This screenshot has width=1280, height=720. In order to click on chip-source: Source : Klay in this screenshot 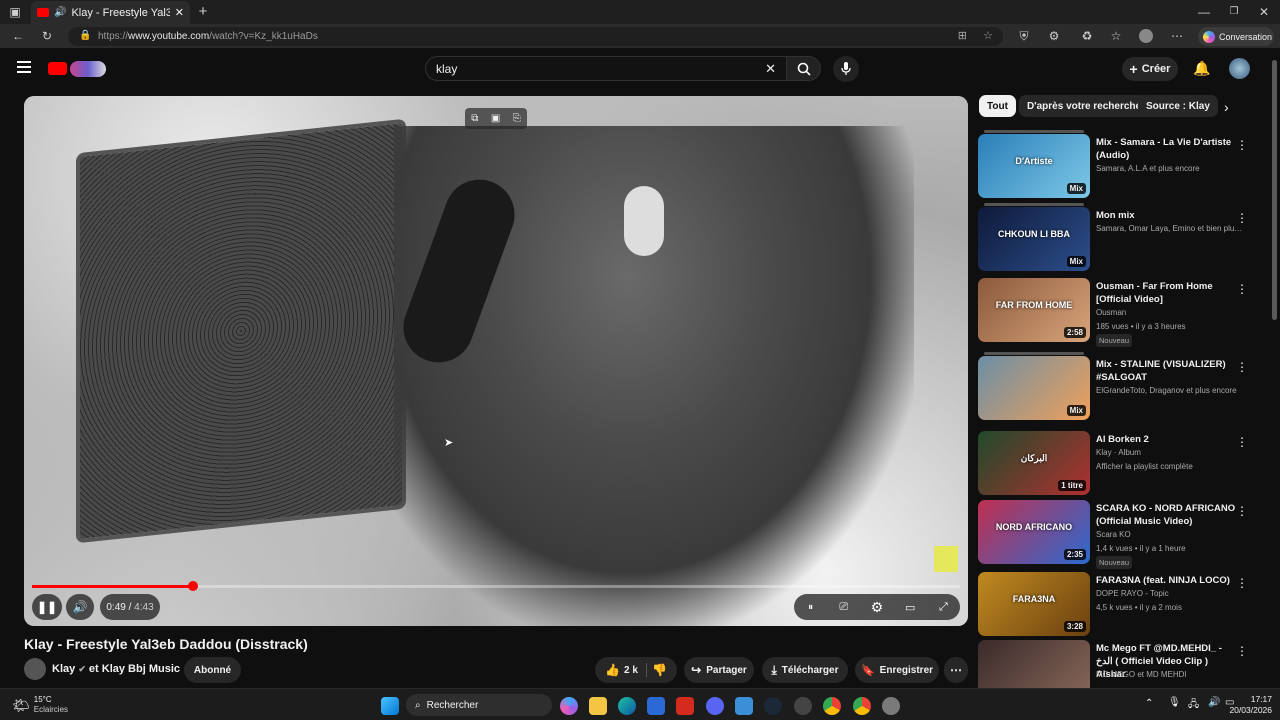, I will do `click(1178, 106)`.